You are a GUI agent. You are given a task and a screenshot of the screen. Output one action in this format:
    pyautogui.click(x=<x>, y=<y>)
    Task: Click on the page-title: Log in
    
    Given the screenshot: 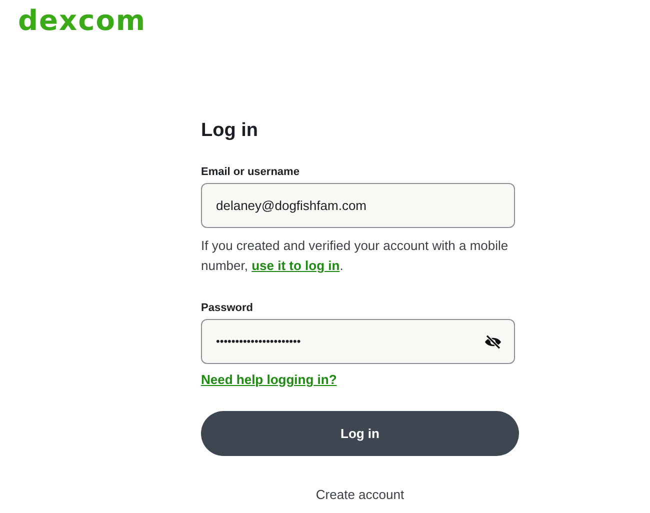 What is the action you would take?
    pyautogui.click(x=229, y=131)
    